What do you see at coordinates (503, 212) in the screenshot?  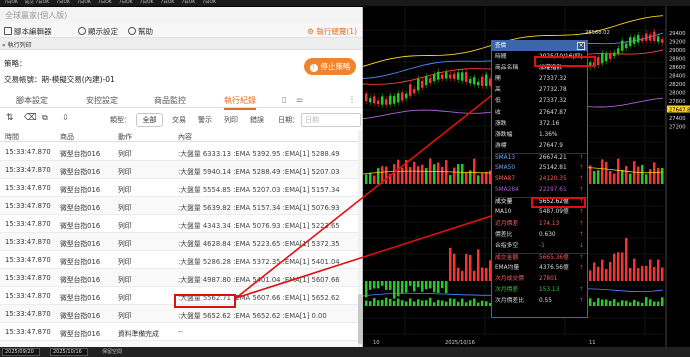 I see `quote-key: MA10` at bounding box center [503, 212].